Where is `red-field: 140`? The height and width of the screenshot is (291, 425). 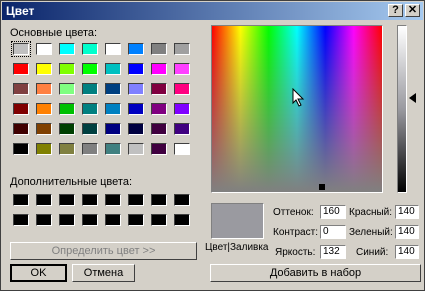 red-field: 140 is located at coordinates (407, 212).